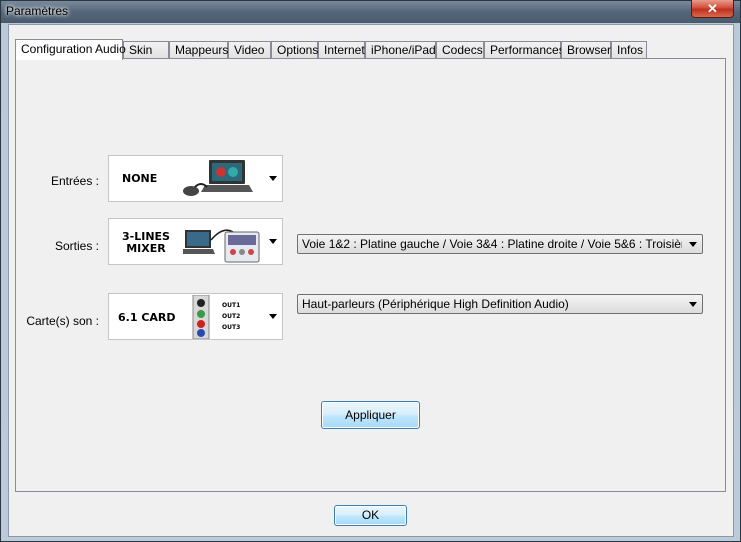 The image size is (741, 542). What do you see at coordinates (221, 246) in the screenshot?
I see `laptop-mixer-icon` at bounding box center [221, 246].